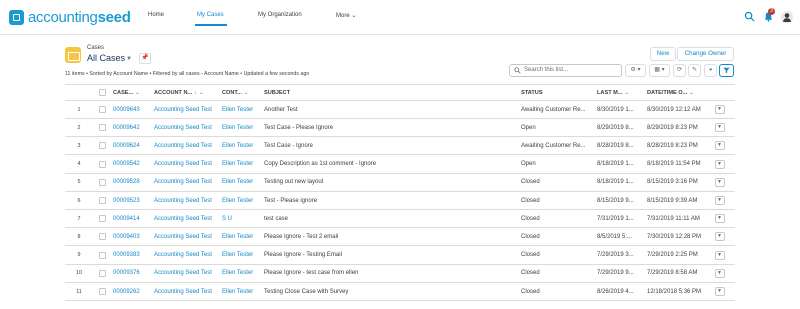 The image size is (800, 309). I want to click on col-header-last-modified: LAST M... ⌄, so click(621, 92).